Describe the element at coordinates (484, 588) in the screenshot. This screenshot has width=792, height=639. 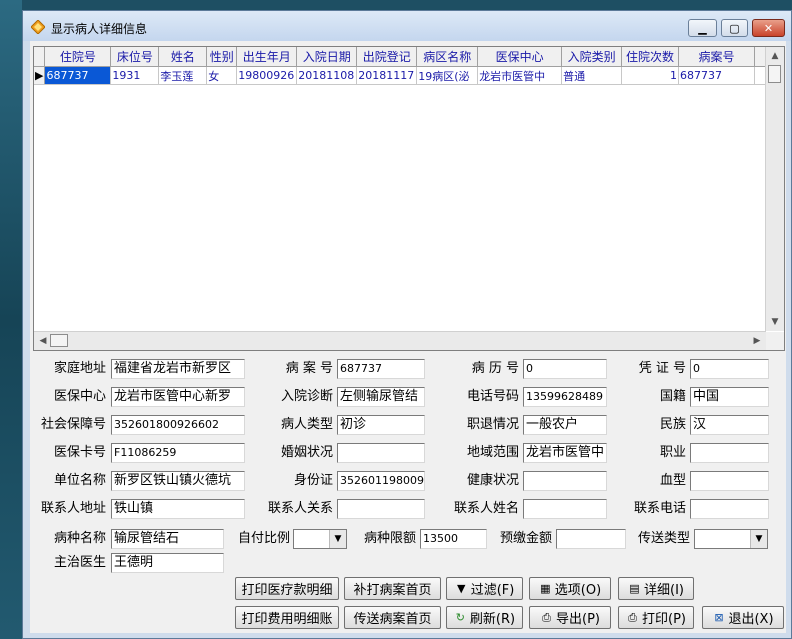
I see `filter-button: ▼ 过滤(F)` at that location.